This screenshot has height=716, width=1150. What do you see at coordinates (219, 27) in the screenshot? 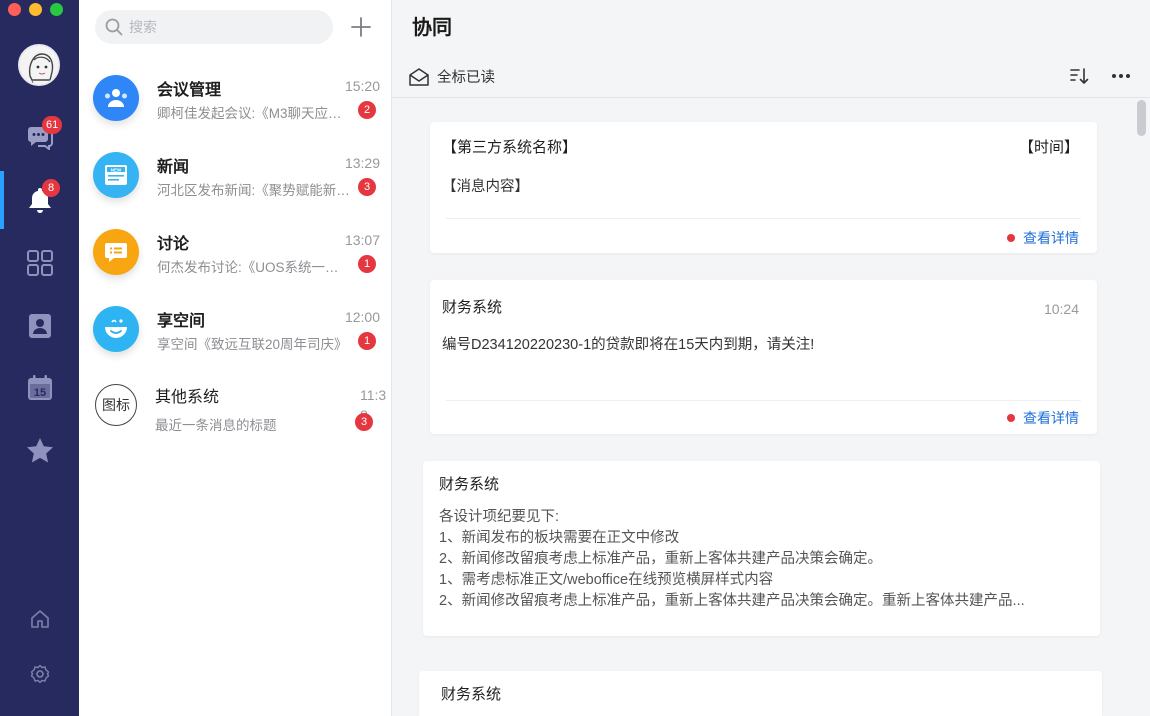
I see `search-input` at bounding box center [219, 27].